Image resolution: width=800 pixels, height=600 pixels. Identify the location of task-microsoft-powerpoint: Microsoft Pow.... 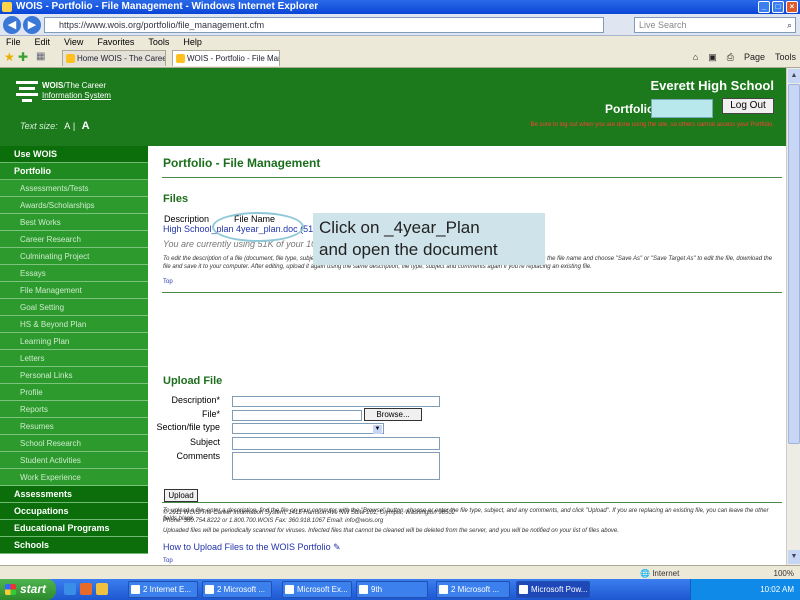
(553, 589).